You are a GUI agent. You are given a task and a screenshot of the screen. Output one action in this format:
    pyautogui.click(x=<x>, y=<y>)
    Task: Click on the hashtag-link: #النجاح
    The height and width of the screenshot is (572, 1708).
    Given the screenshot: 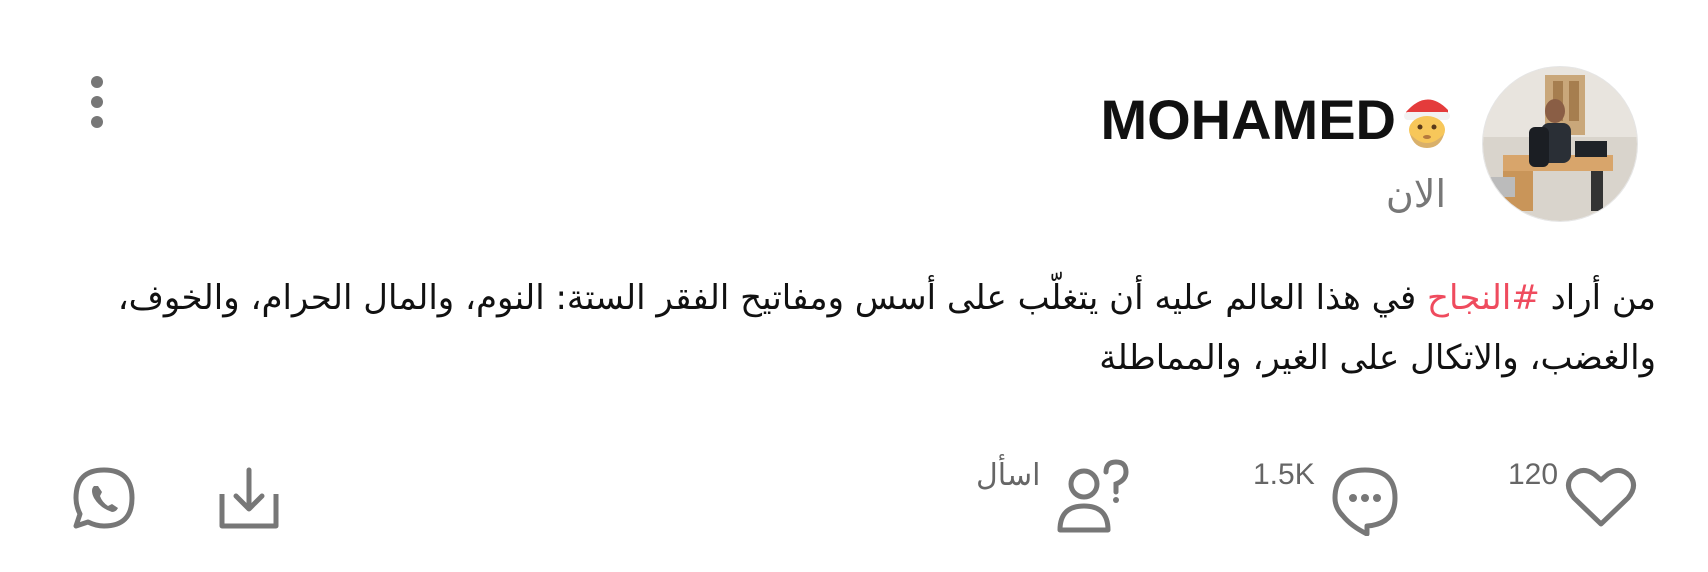 What is the action you would take?
    pyautogui.click(x=1483, y=298)
    